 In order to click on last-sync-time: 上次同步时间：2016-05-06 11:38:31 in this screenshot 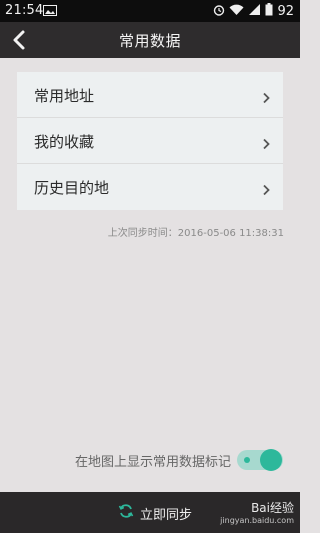, I will do `click(195, 233)`.